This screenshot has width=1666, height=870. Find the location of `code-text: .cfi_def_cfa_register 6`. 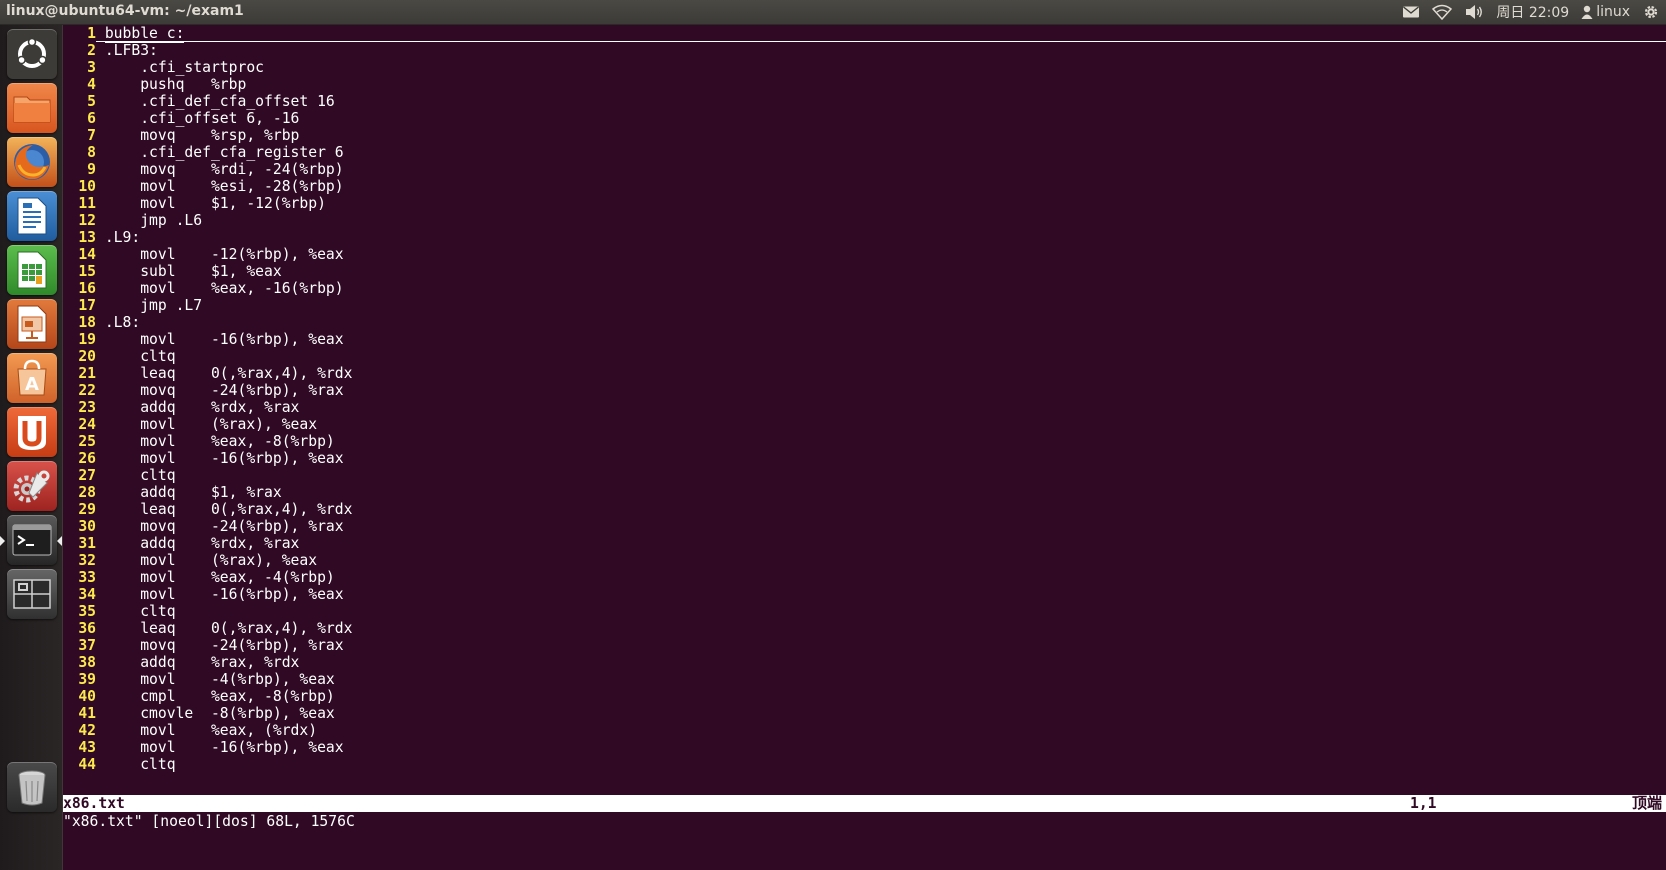

code-text: .cfi_def_cfa_register 6 is located at coordinates (224, 152).